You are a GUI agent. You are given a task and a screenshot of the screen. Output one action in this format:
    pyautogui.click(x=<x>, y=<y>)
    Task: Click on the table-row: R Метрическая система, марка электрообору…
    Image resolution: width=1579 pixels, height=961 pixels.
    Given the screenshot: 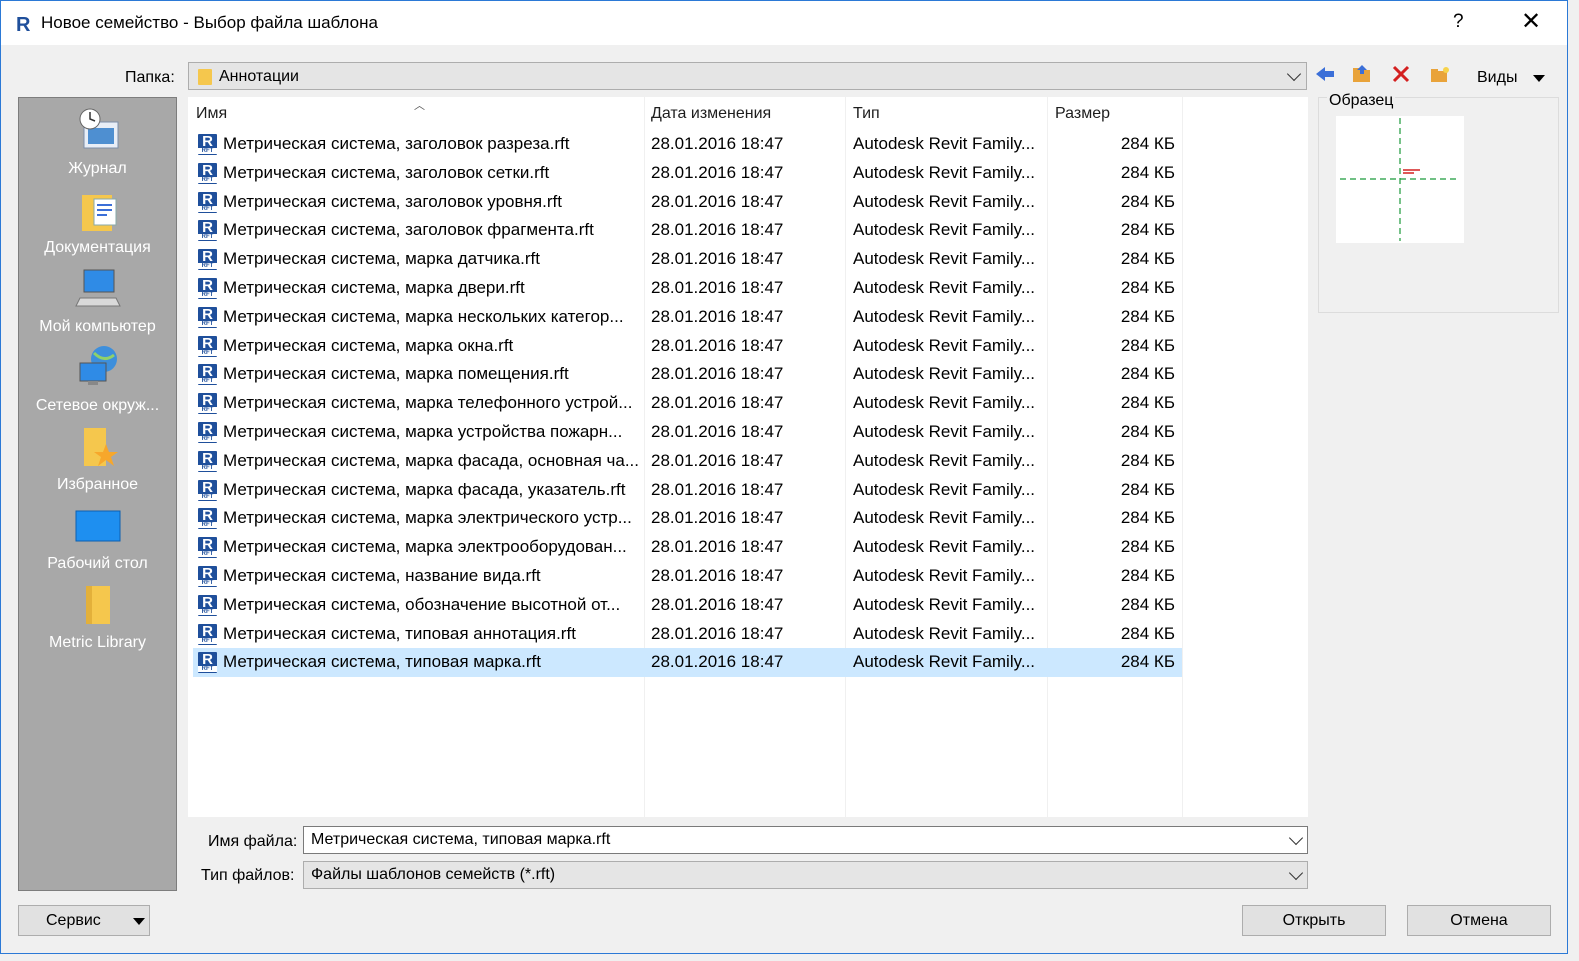 What is the action you would take?
    pyautogui.click(x=687, y=547)
    